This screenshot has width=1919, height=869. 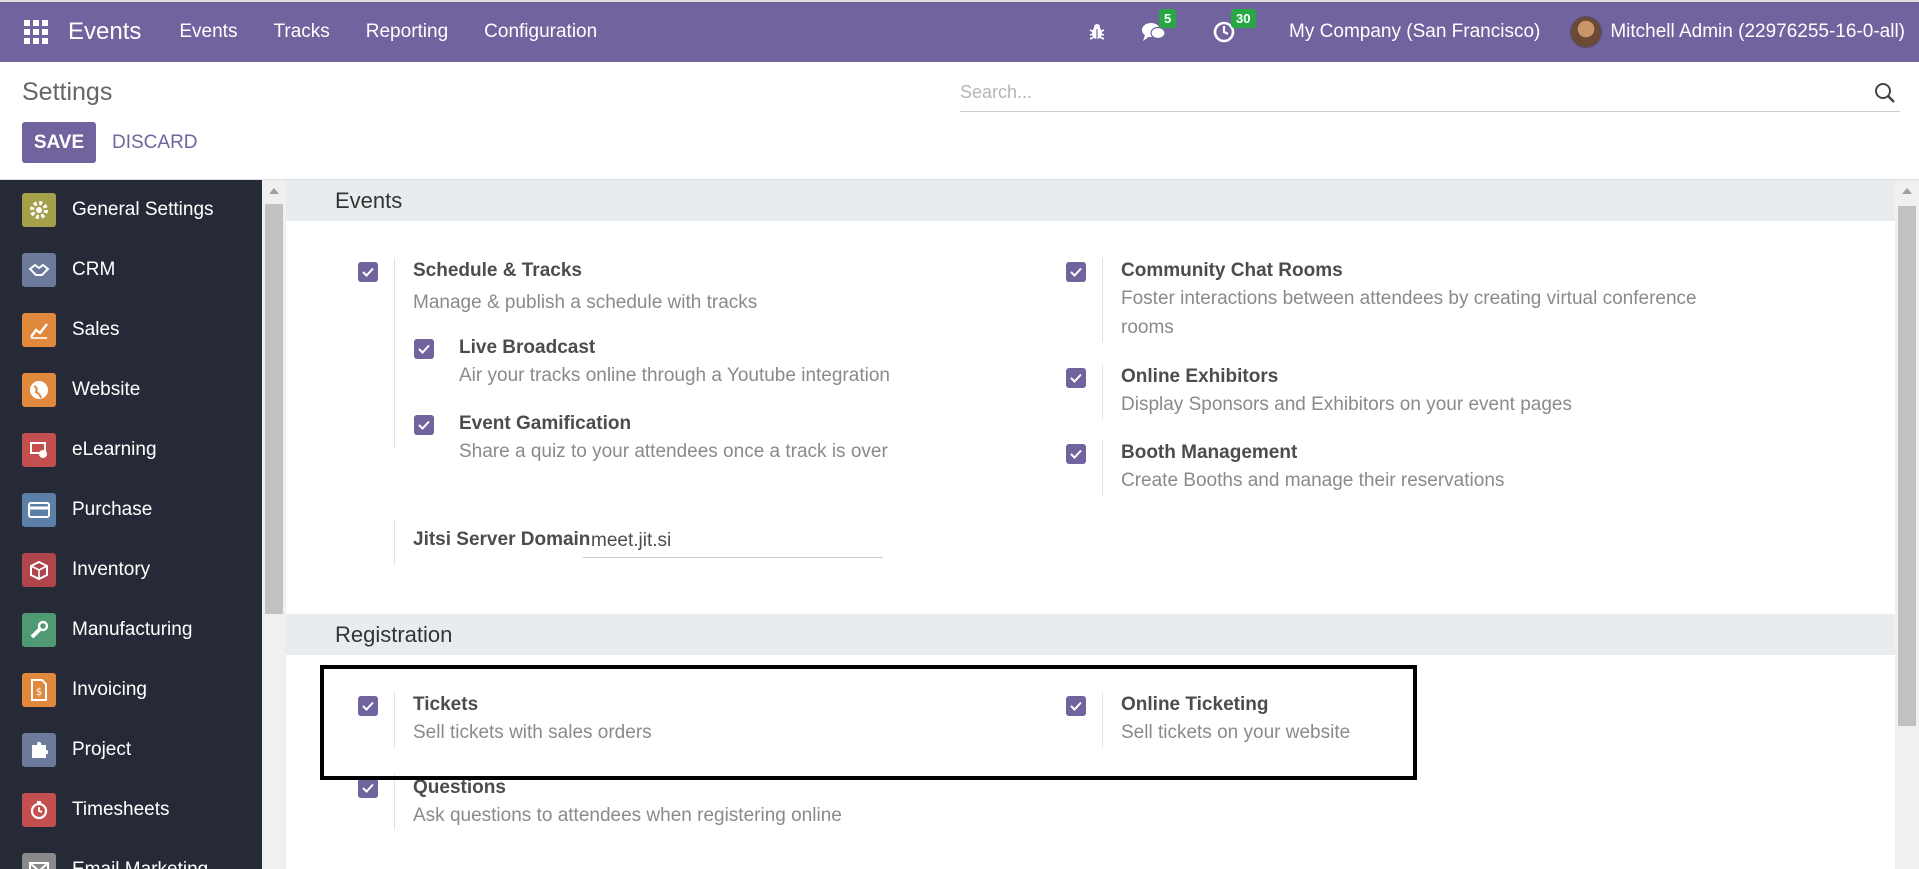 I want to click on section-header-registration: Registration, so click(x=1090, y=634).